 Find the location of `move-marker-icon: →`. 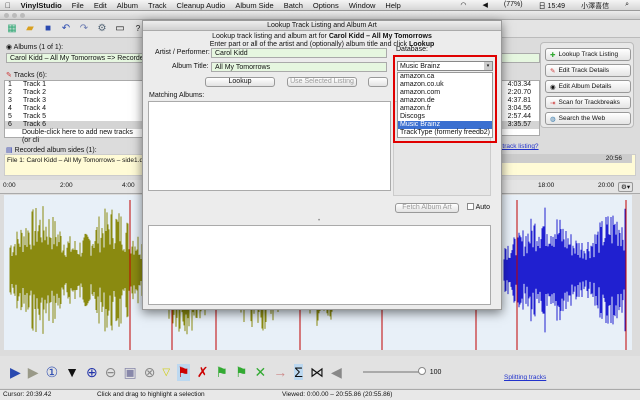

move-marker-icon: → is located at coordinates (280, 372).